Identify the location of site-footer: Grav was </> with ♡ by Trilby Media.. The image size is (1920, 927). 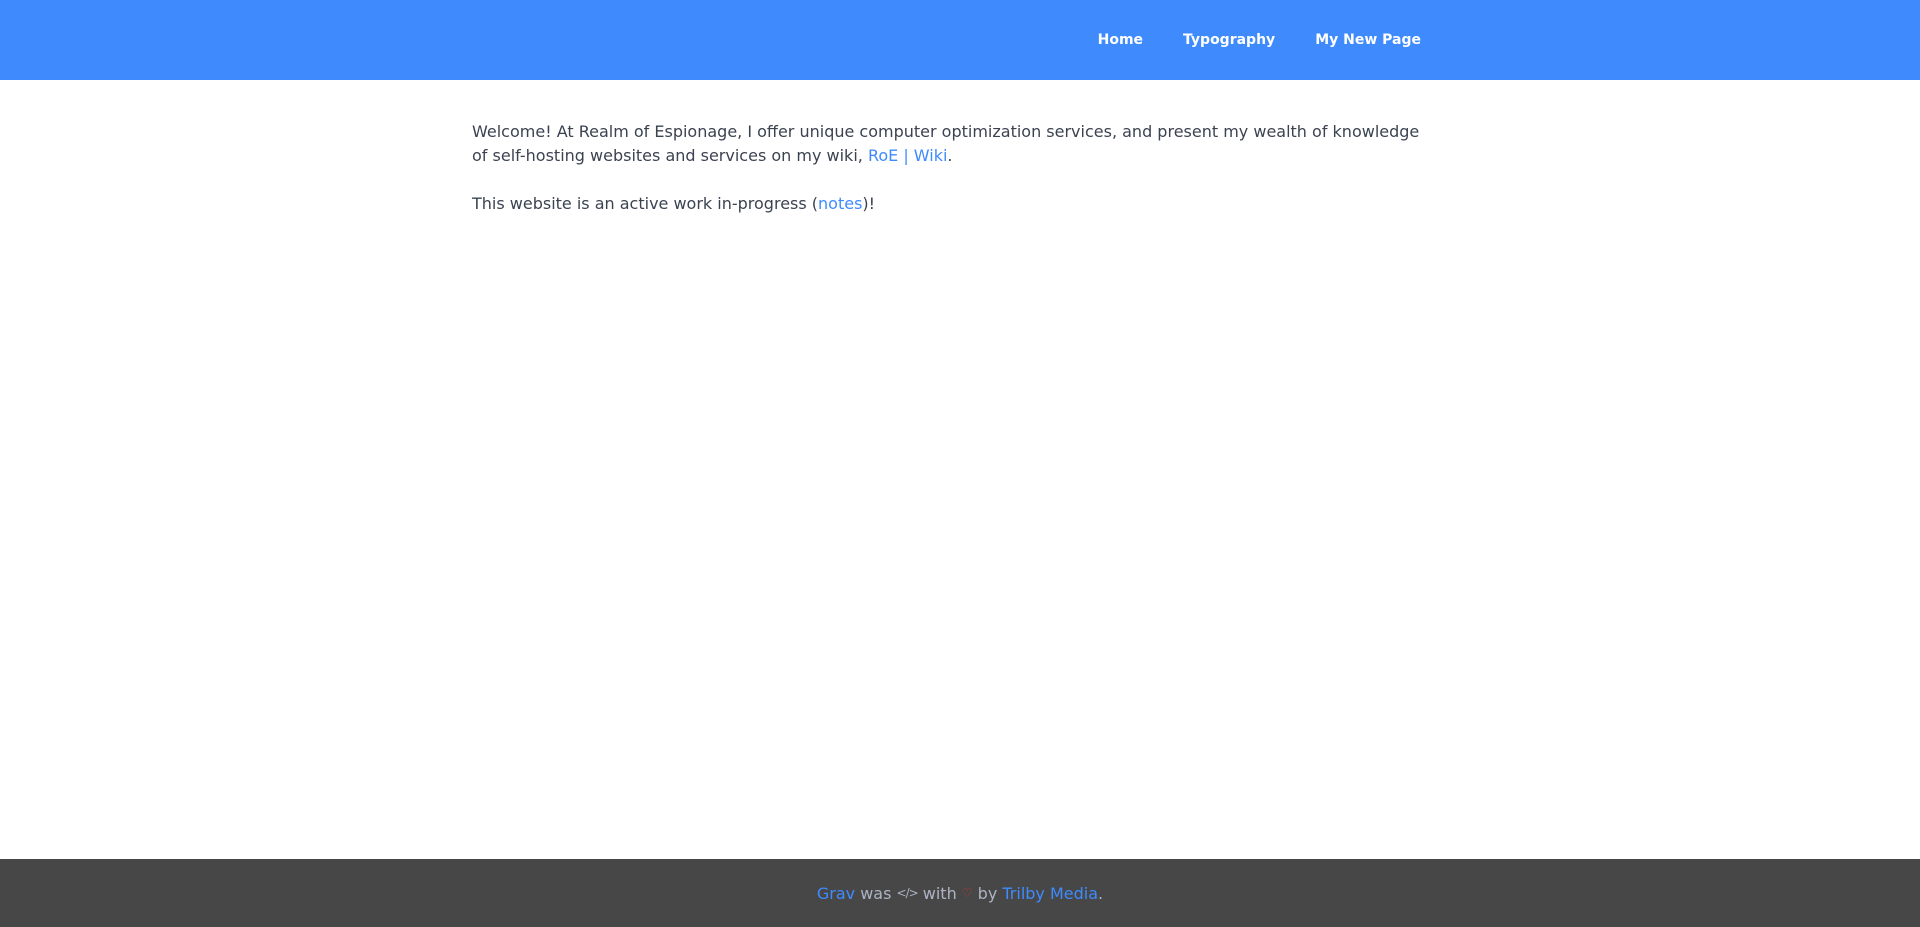
(960, 893).